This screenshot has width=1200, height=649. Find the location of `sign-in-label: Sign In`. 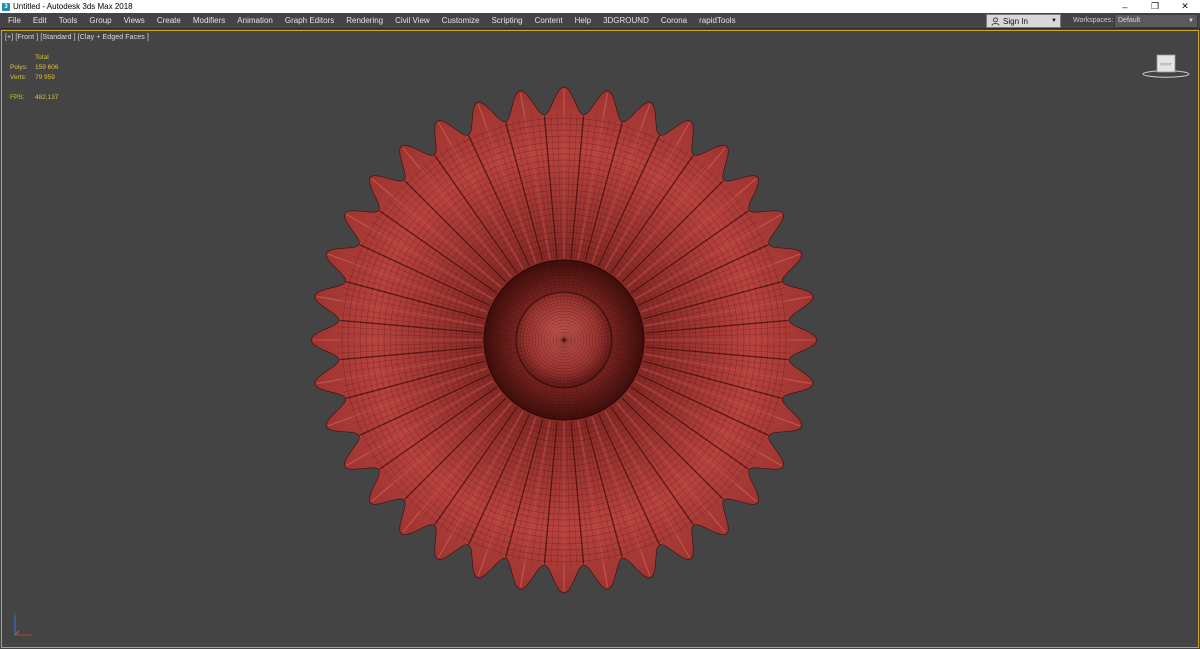

sign-in-label: Sign In is located at coordinates (1015, 21).